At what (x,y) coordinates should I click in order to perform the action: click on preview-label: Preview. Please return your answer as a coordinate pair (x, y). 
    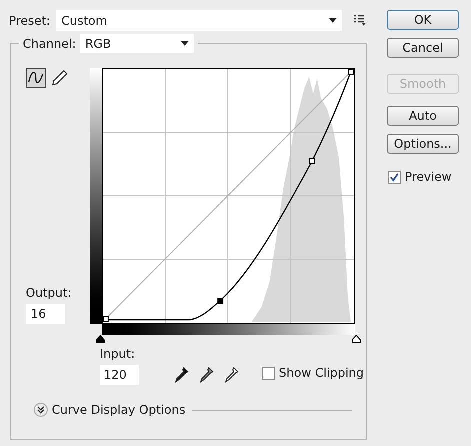
    Looking at the image, I should click on (428, 177).